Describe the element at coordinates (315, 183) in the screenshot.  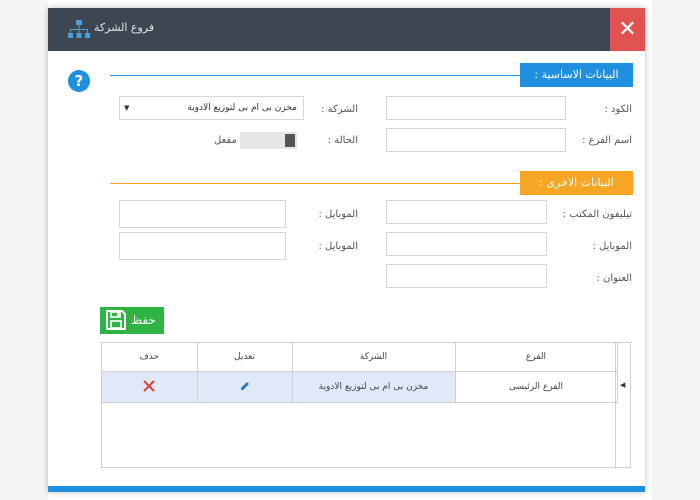
I see `other-section-divider` at that location.